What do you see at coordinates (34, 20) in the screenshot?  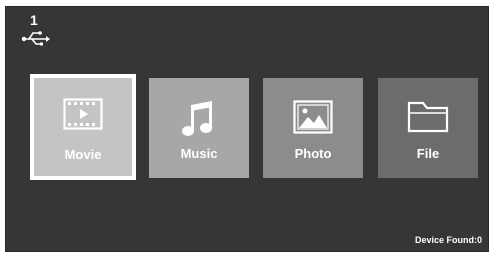 I see `usb-device-count: 1` at bounding box center [34, 20].